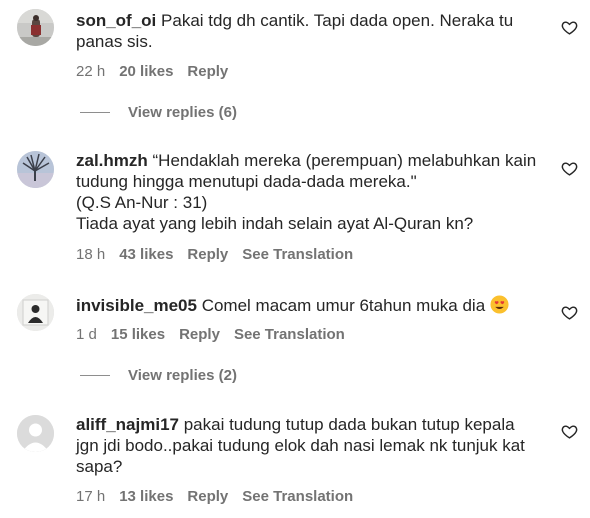 This screenshot has width=590, height=518. Describe the element at coordinates (182, 112) in the screenshot. I see `view-replies-label: View replies (6)` at that location.